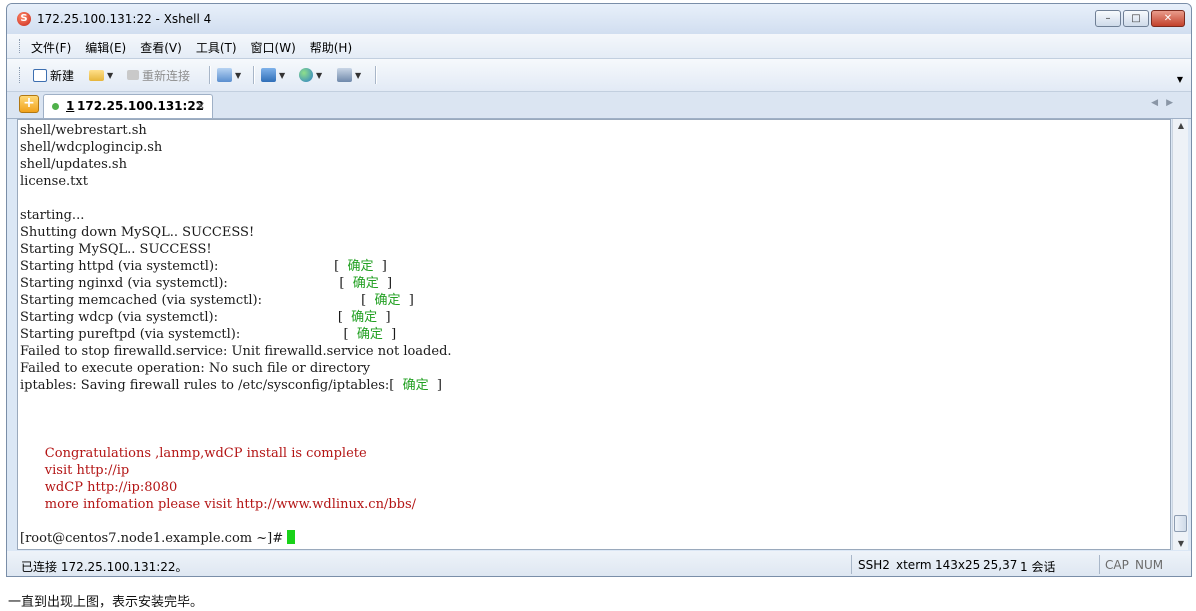 Image resolution: width=1196 pixels, height=611 pixels. I want to click on reconnect-icon, so click(133, 75).